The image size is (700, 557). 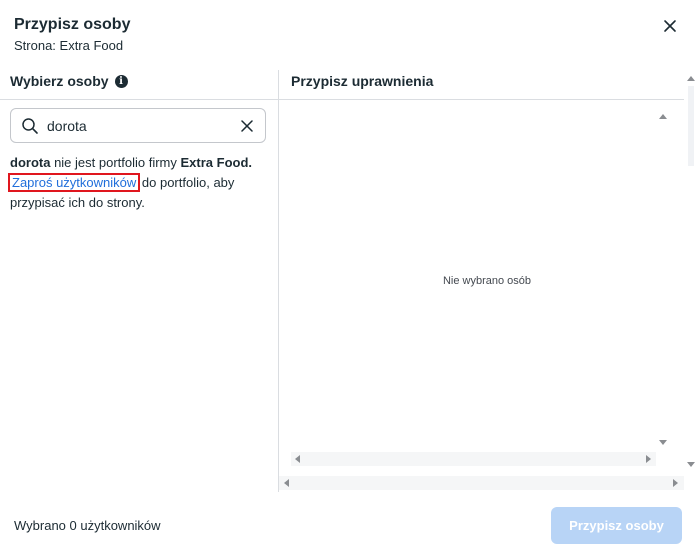 I want to click on permissions-horizontal-scrollbar, so click(x=473, y=459).